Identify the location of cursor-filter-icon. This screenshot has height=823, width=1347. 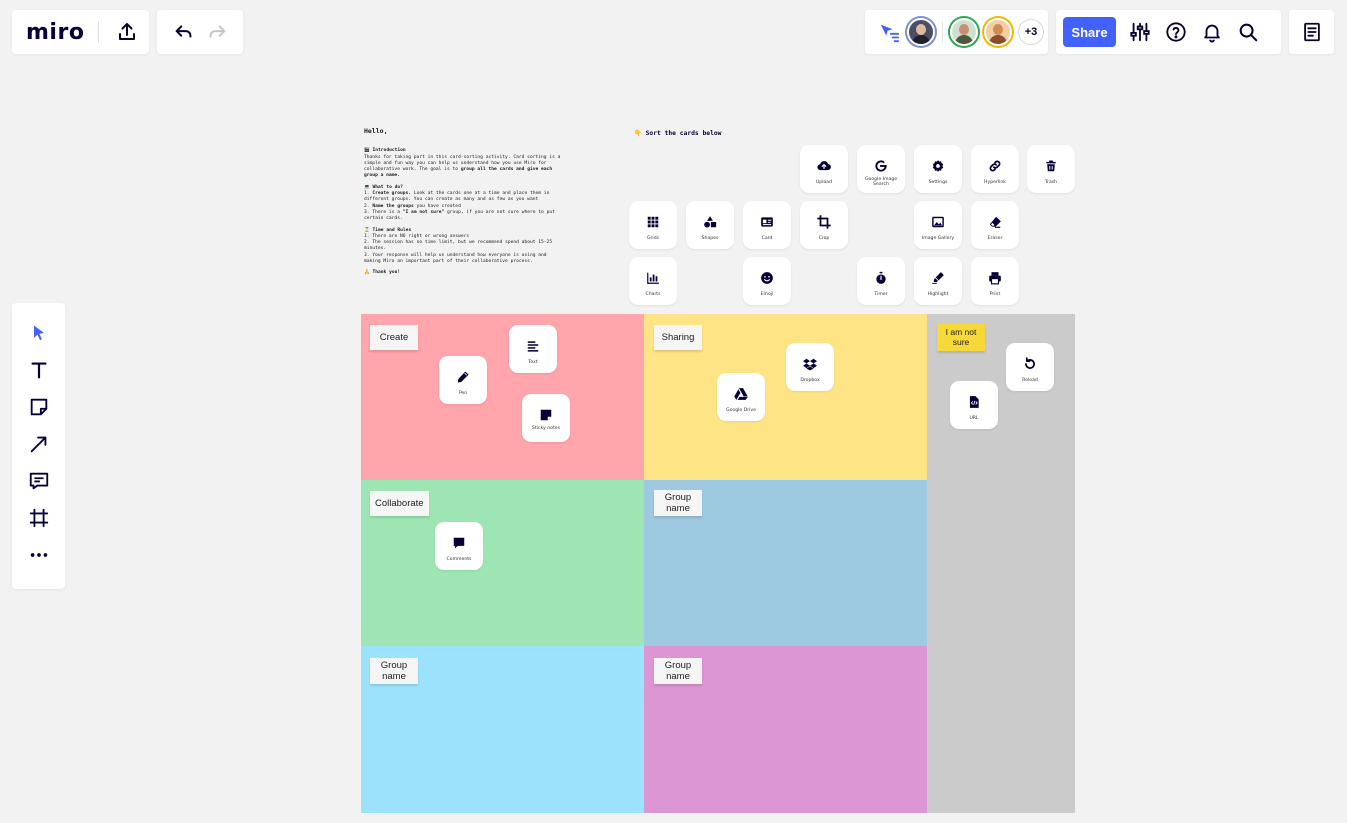
(889, 32).